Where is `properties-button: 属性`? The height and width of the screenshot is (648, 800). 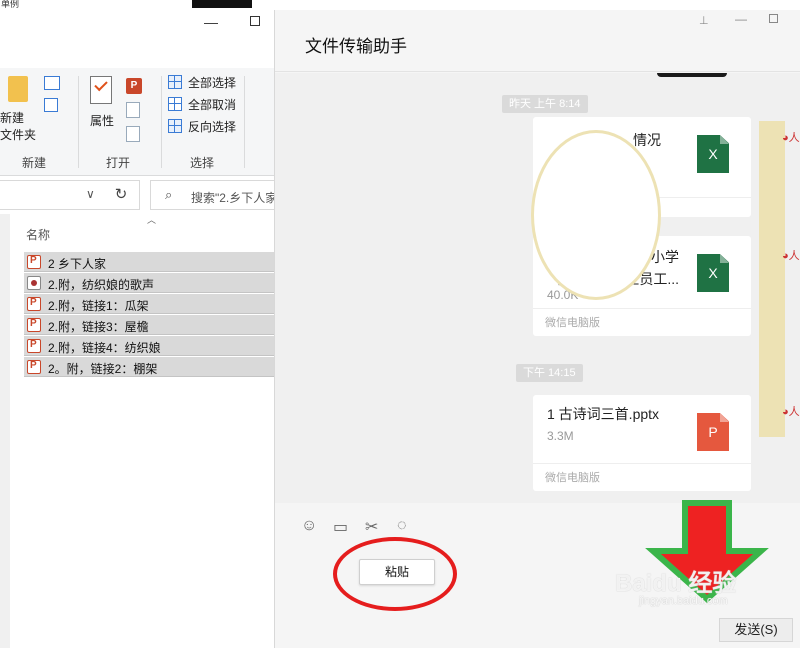 properties-button: 属性 is located at coordinates (102, 120).